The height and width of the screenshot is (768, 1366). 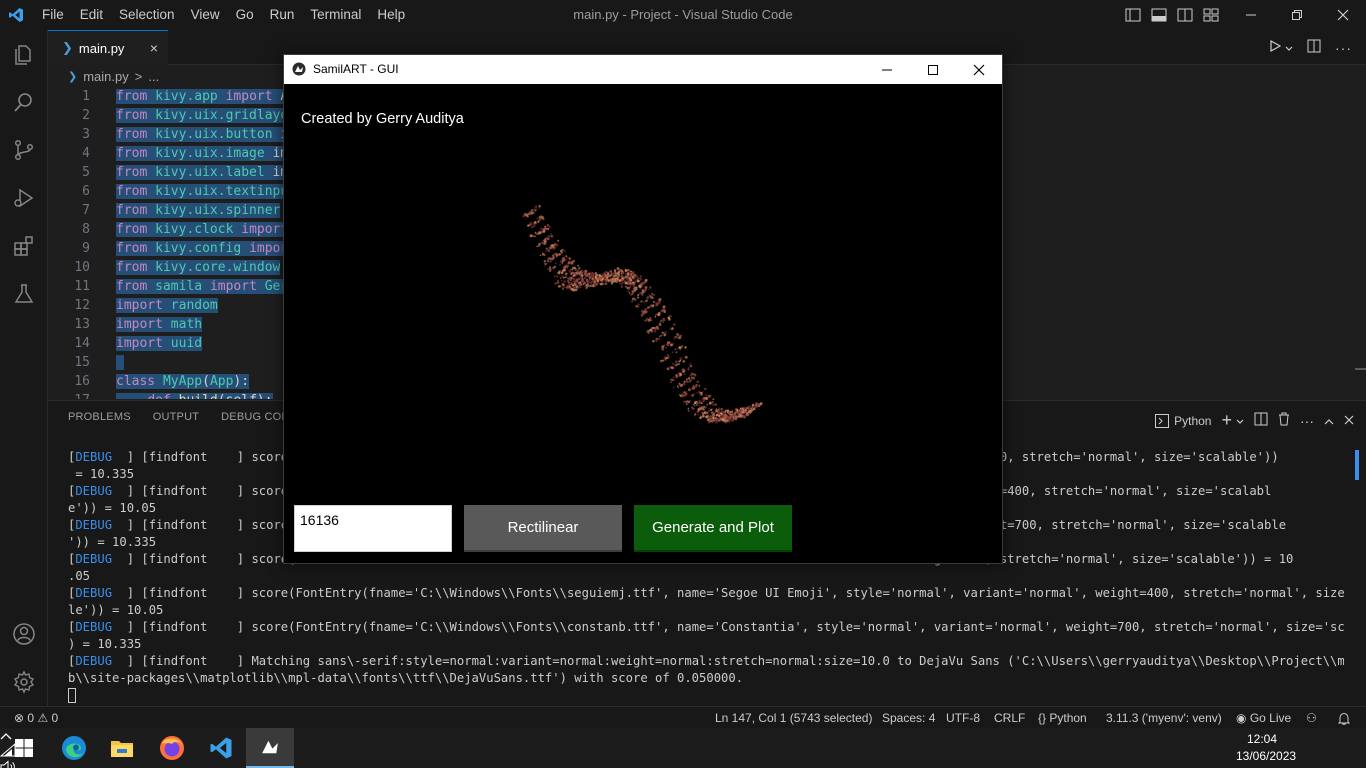 I want to click on menu-run: Run, so click(x=282, y=15).